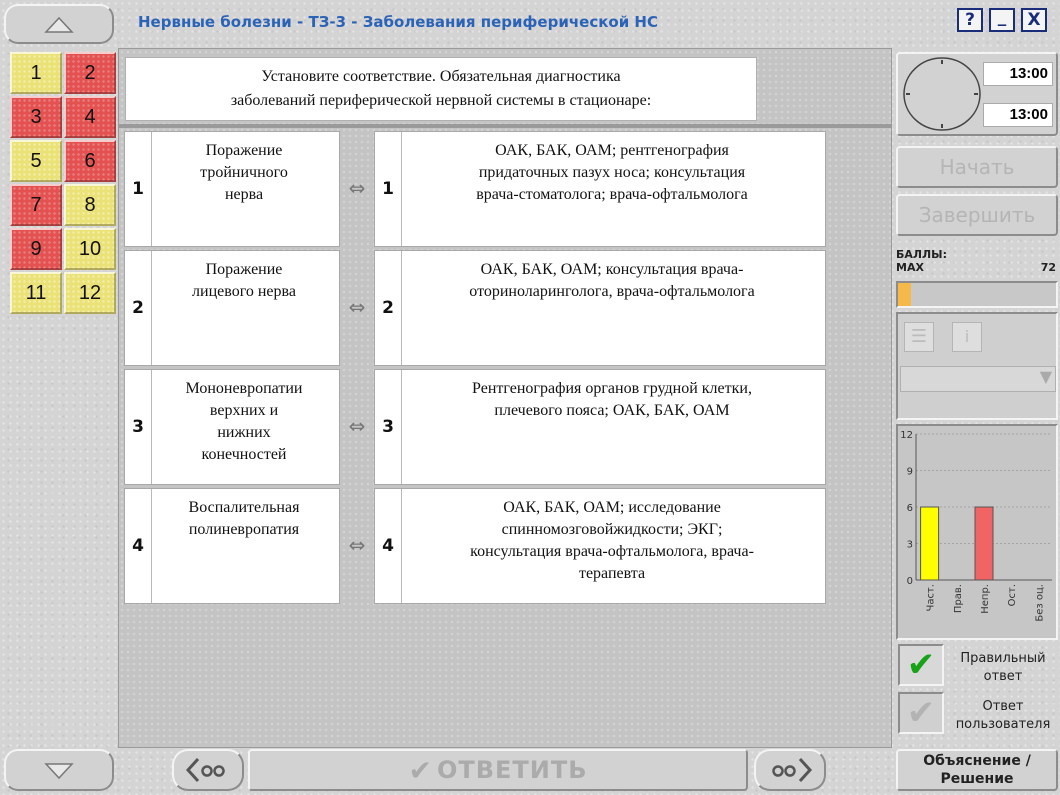 The image size is (1060, 795). What do you see at coordinates (910, 508) in the screenshot?
I see `chart-ytick-label: 6` at bounding box center [910, 508].